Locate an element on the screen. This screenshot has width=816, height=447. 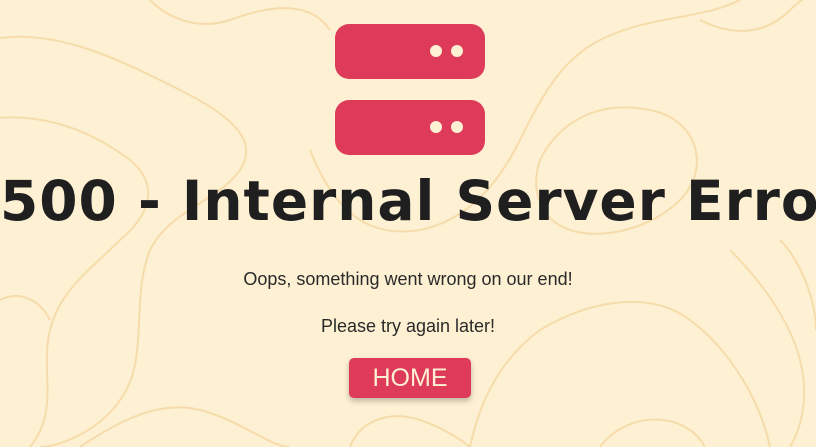
error-title: 500 - Internal Server Error is located at coordinates (408, 201).